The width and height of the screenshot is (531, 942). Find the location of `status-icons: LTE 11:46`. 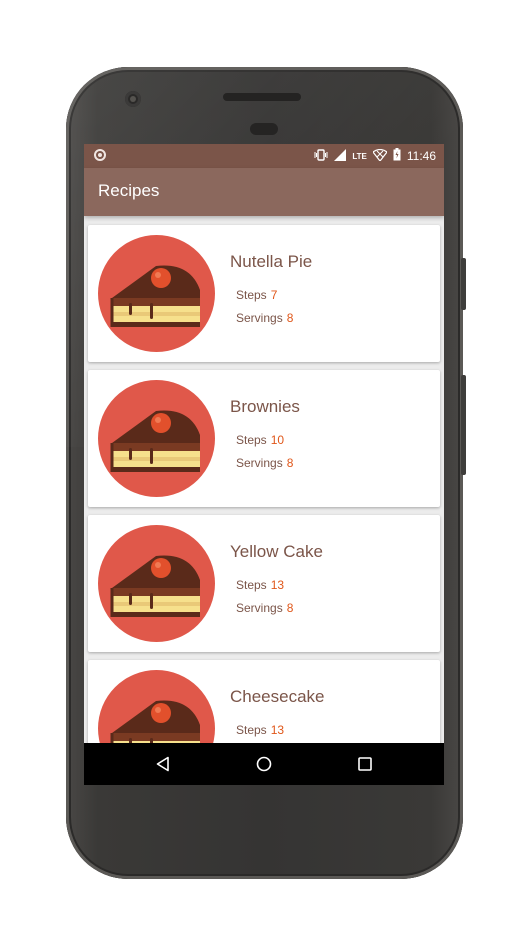

status-icons: LTE 11:46 is located at coordinates (375, 156).